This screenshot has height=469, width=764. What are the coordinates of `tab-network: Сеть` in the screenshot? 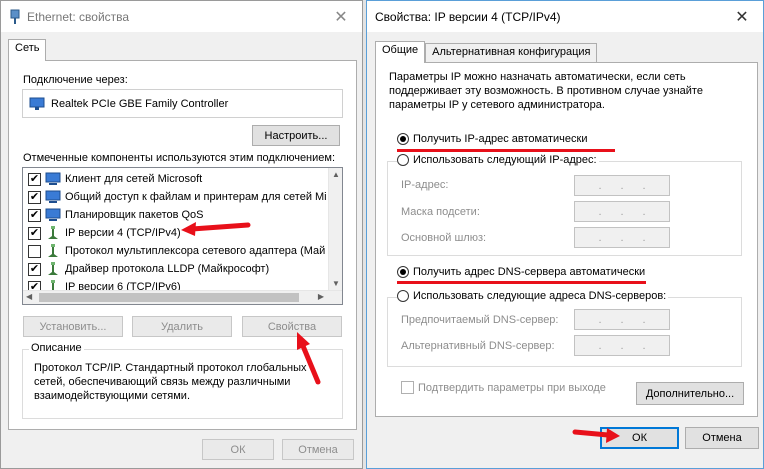 It's located at (27, 50).